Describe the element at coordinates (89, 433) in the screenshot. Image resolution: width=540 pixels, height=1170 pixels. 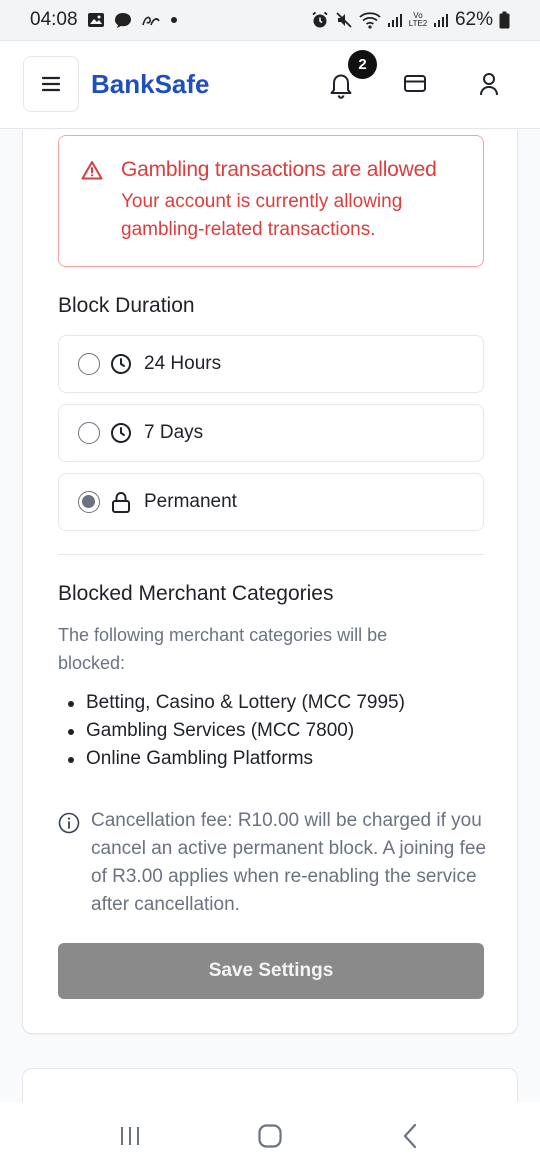
I see `radio-7-days` at that location.